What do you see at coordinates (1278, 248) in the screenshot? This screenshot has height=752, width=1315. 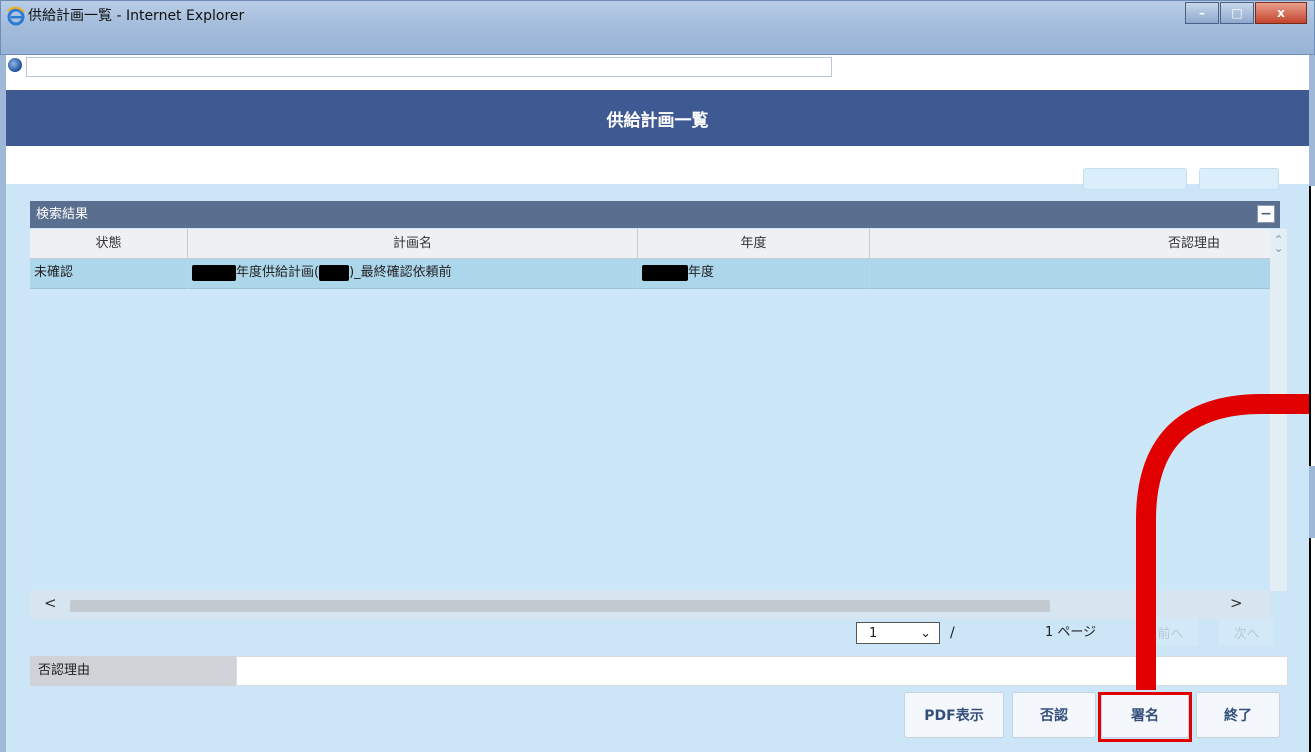 I see `scroll-down-icon: ⌄` at bounding box center [1278, 248].